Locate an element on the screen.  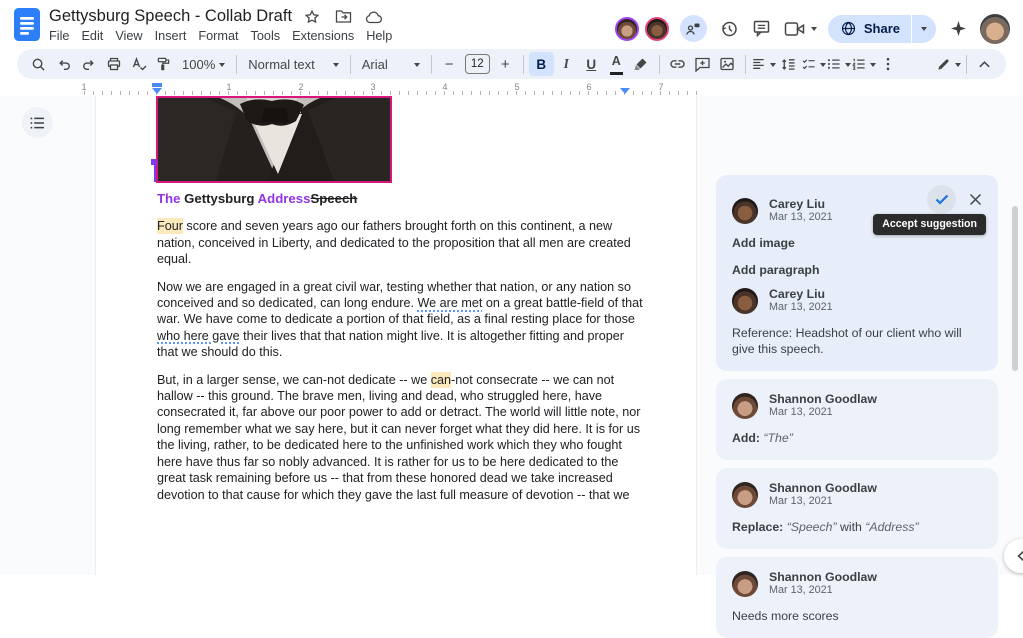
join-call-chip is located at coordinates (693, 28).